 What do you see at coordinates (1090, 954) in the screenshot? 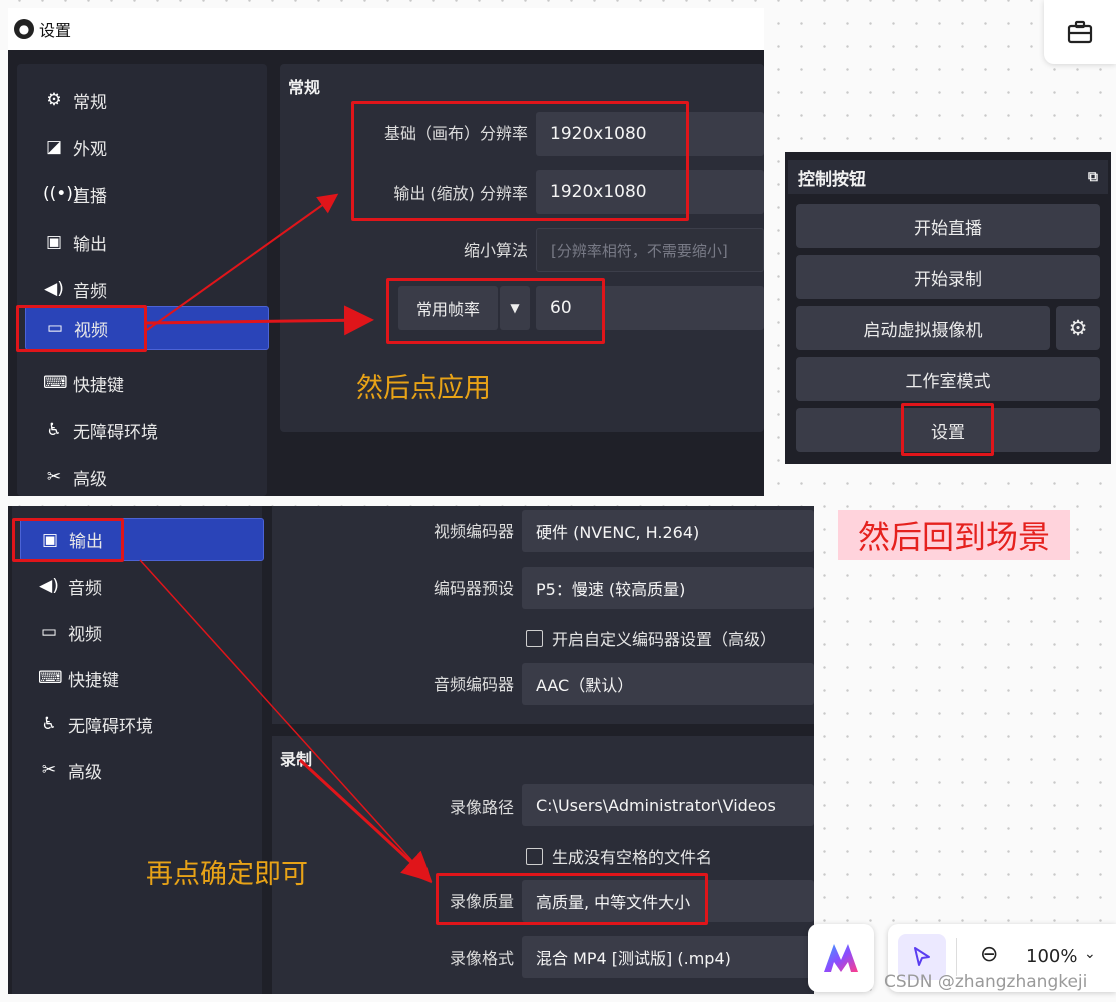
I see `chevron-down-icon: ⌄` at bounding box center [1090, 954].